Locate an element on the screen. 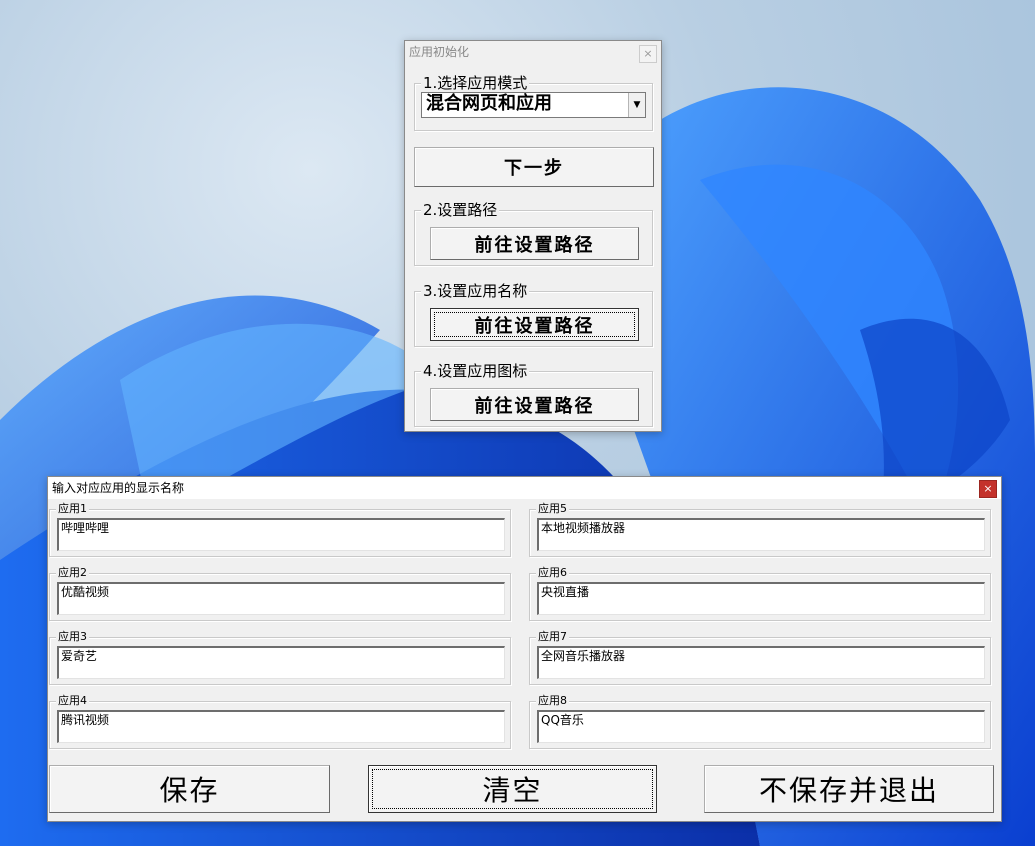  app2-name-field: 优酷视频 is located at coordinates (281, 598).